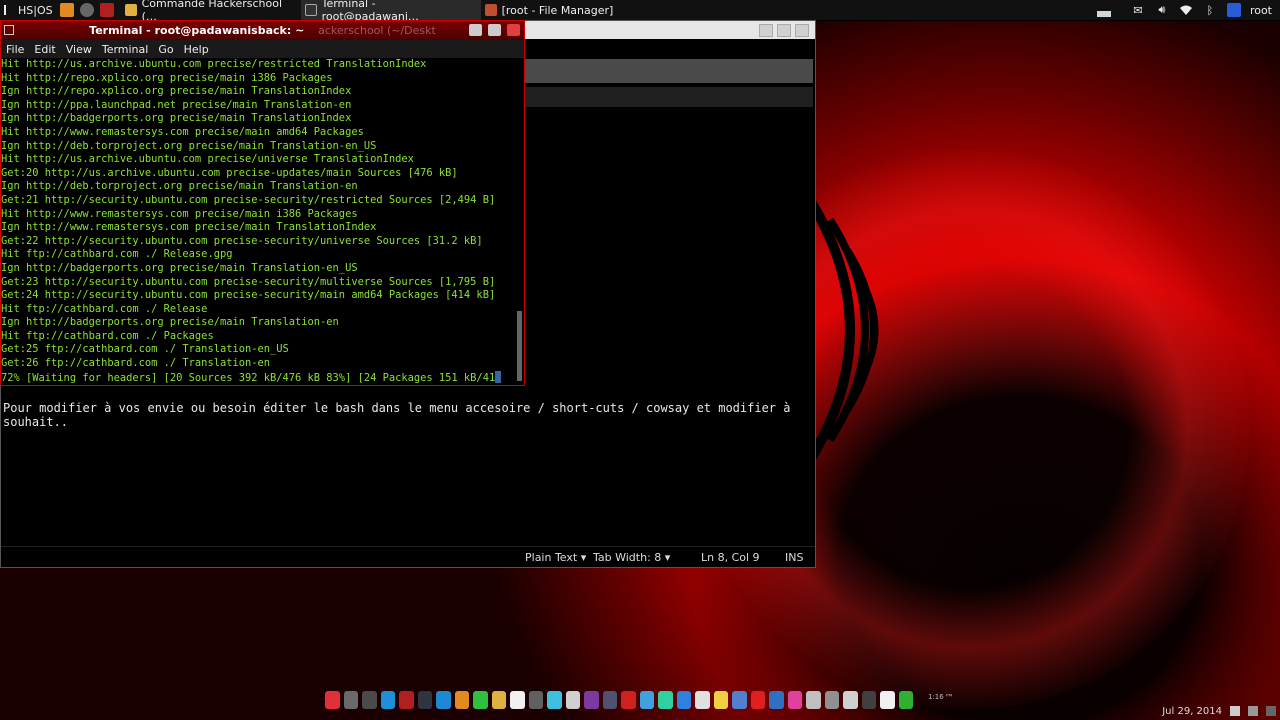  Describe the element at coordinates (196, 49) in the screenshot. I see `menu-help: Help` at that location.